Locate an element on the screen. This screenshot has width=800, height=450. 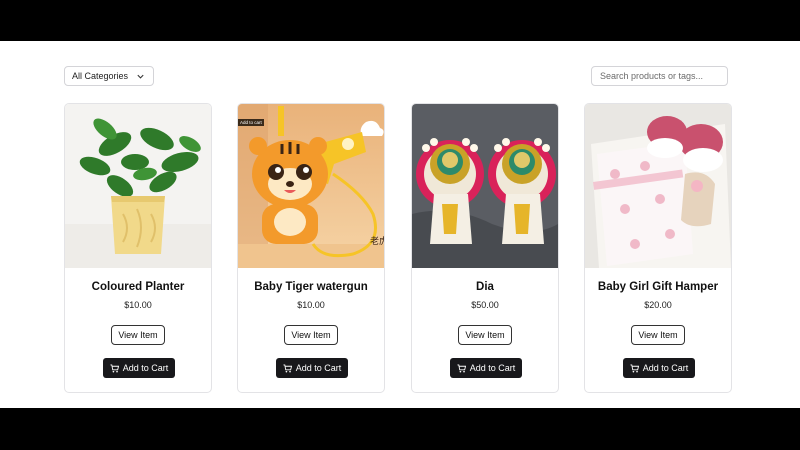
search-input is located at coordinates (659, 76).